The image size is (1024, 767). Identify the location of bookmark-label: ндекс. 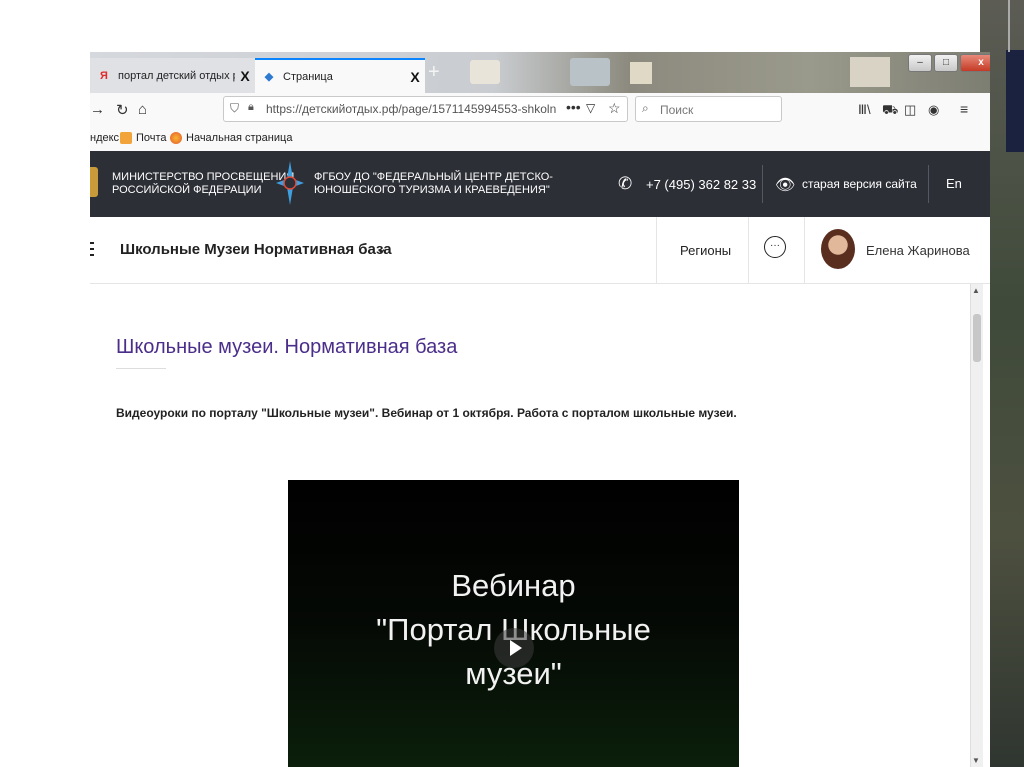
(105, 138).